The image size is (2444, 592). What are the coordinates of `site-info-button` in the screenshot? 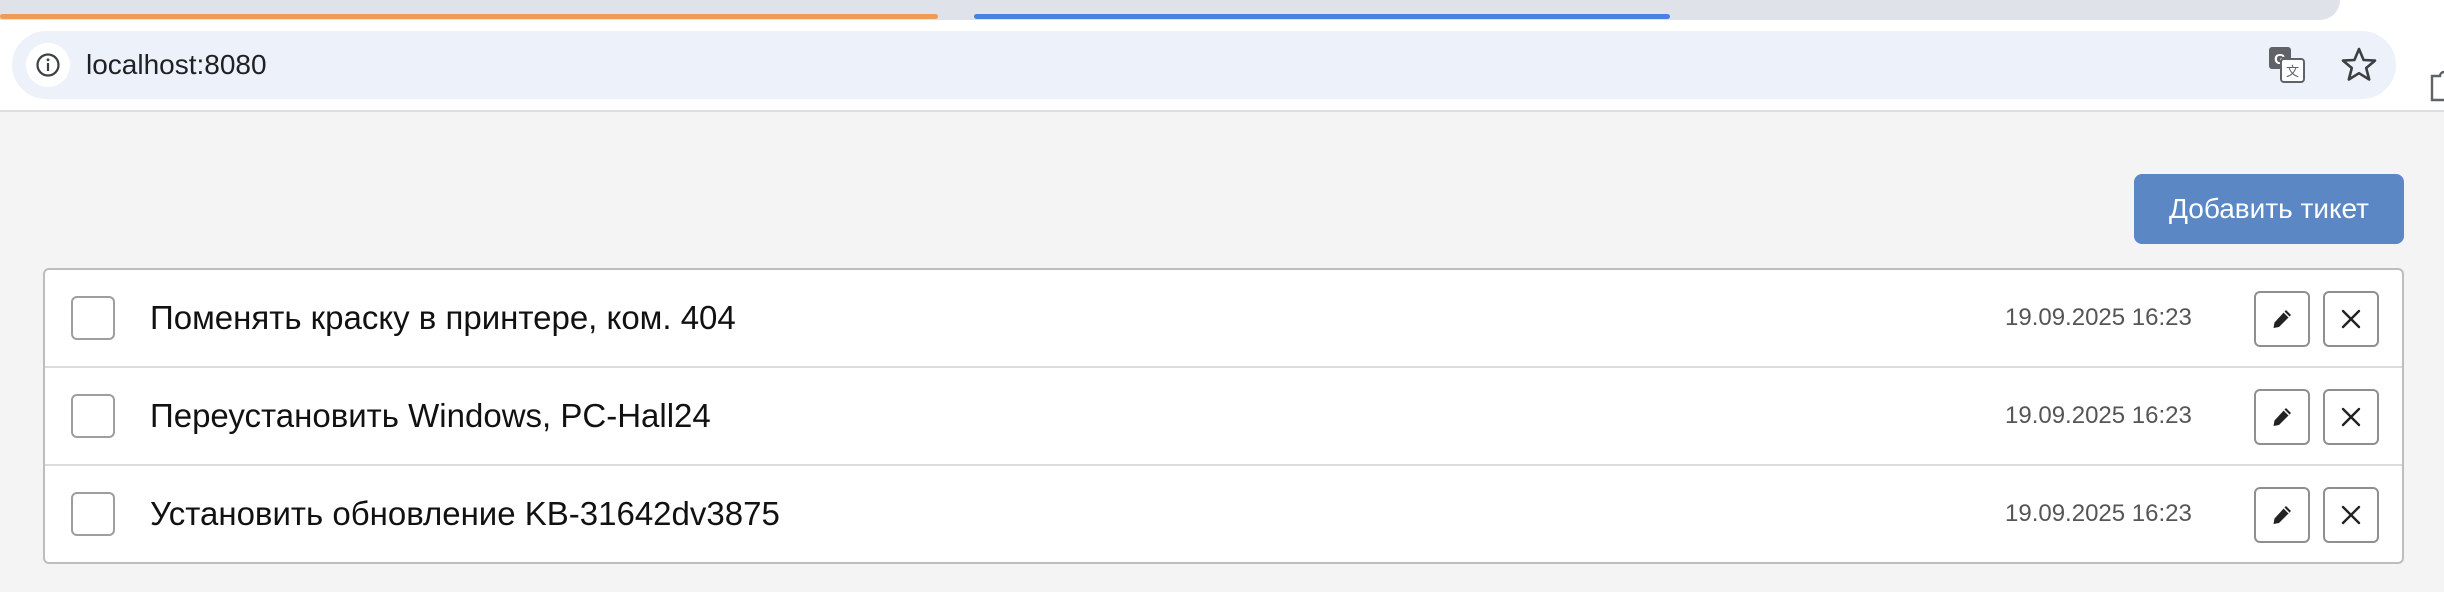 It's located at (48, 65).